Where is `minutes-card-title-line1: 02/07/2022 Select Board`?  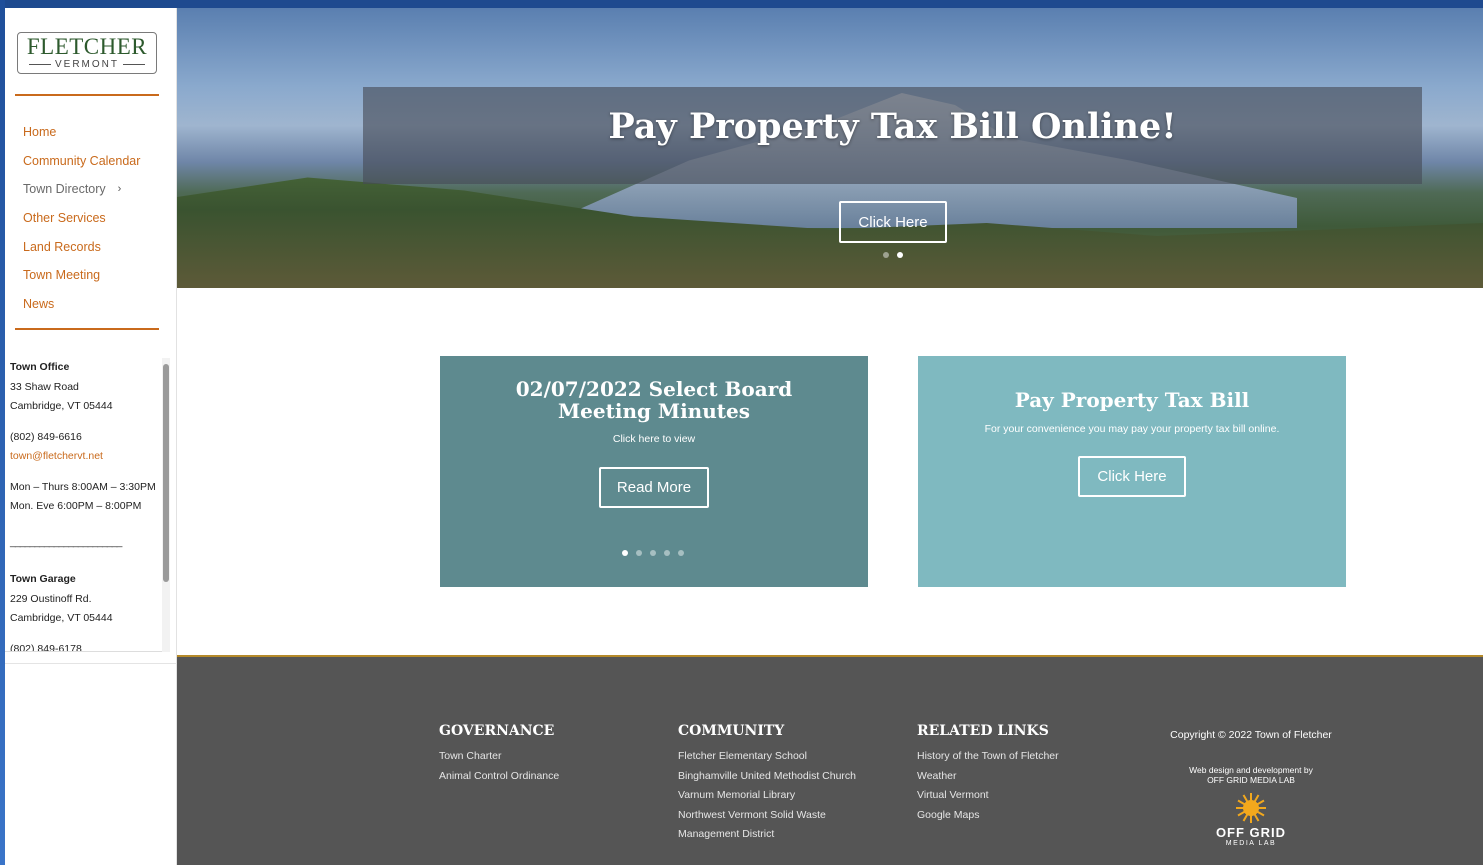 minutes-card-title-line1: 02/07/2022 Select Board is located at coordinates (654, 389).